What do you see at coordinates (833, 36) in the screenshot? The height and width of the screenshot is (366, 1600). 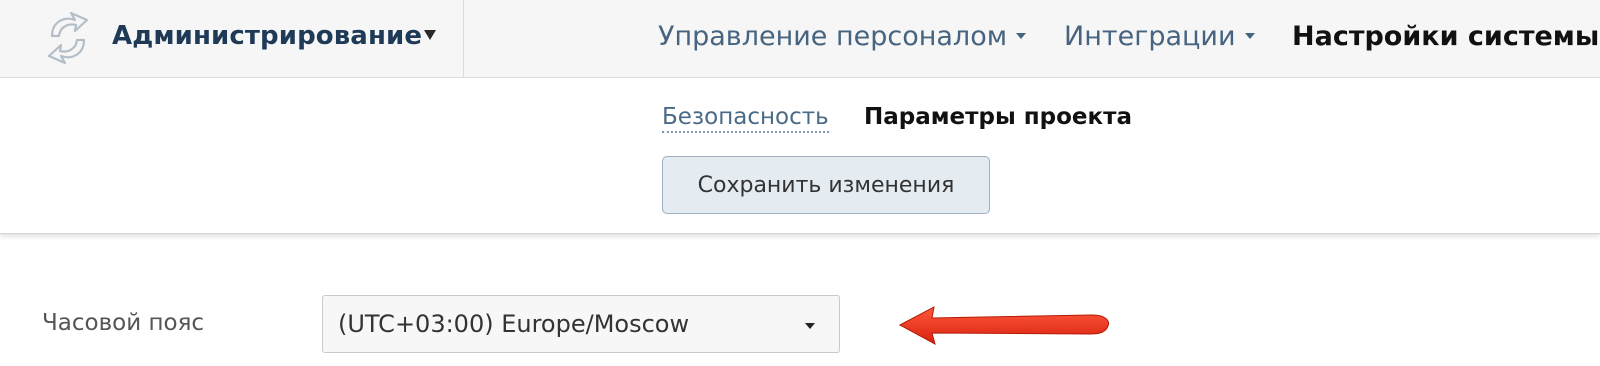 I see `nav-item-label: Управление персоналом` at bounding box center [833, 36].